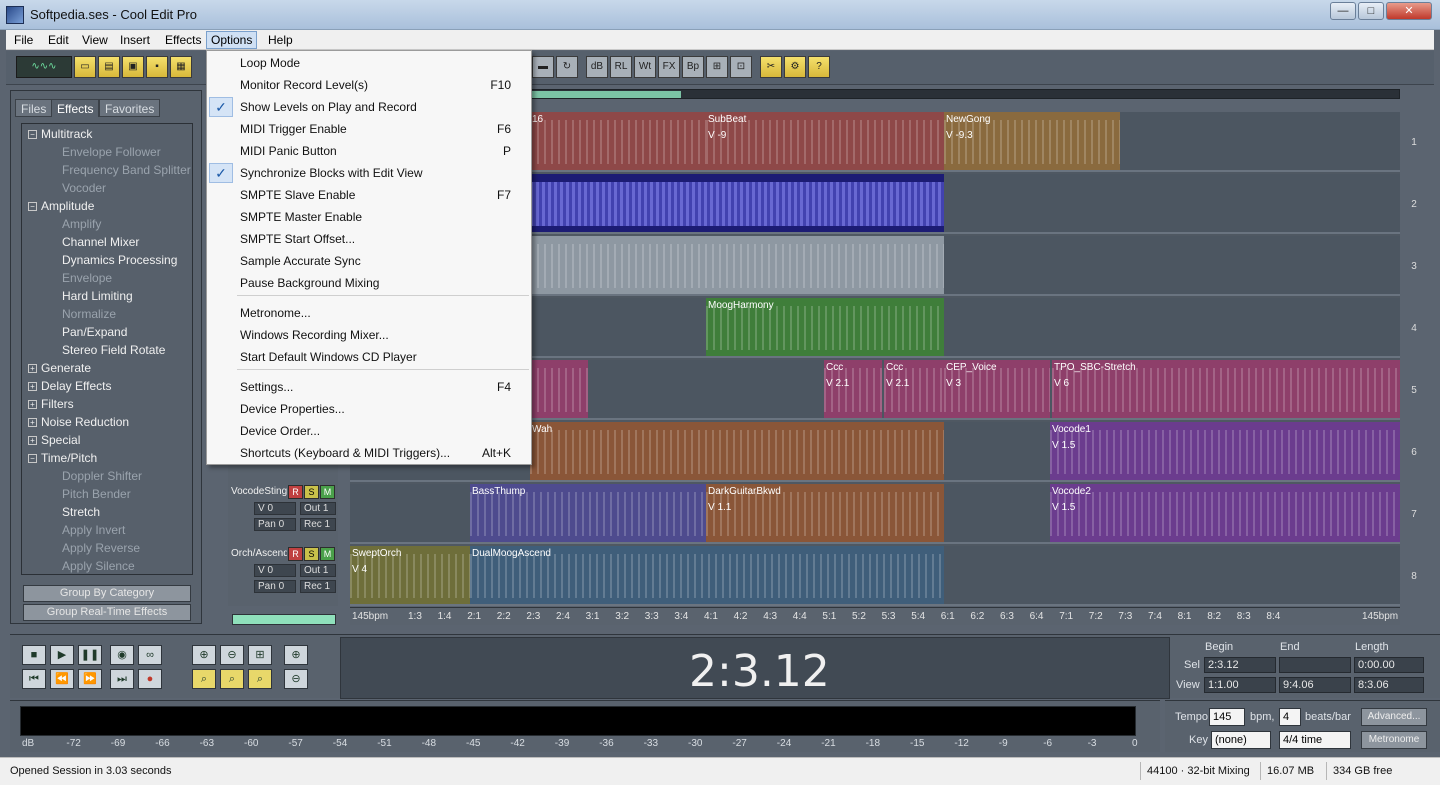 The image size is (1440, 785). I want to click on clip: NewGong V -9.3, so click(1032, 141).